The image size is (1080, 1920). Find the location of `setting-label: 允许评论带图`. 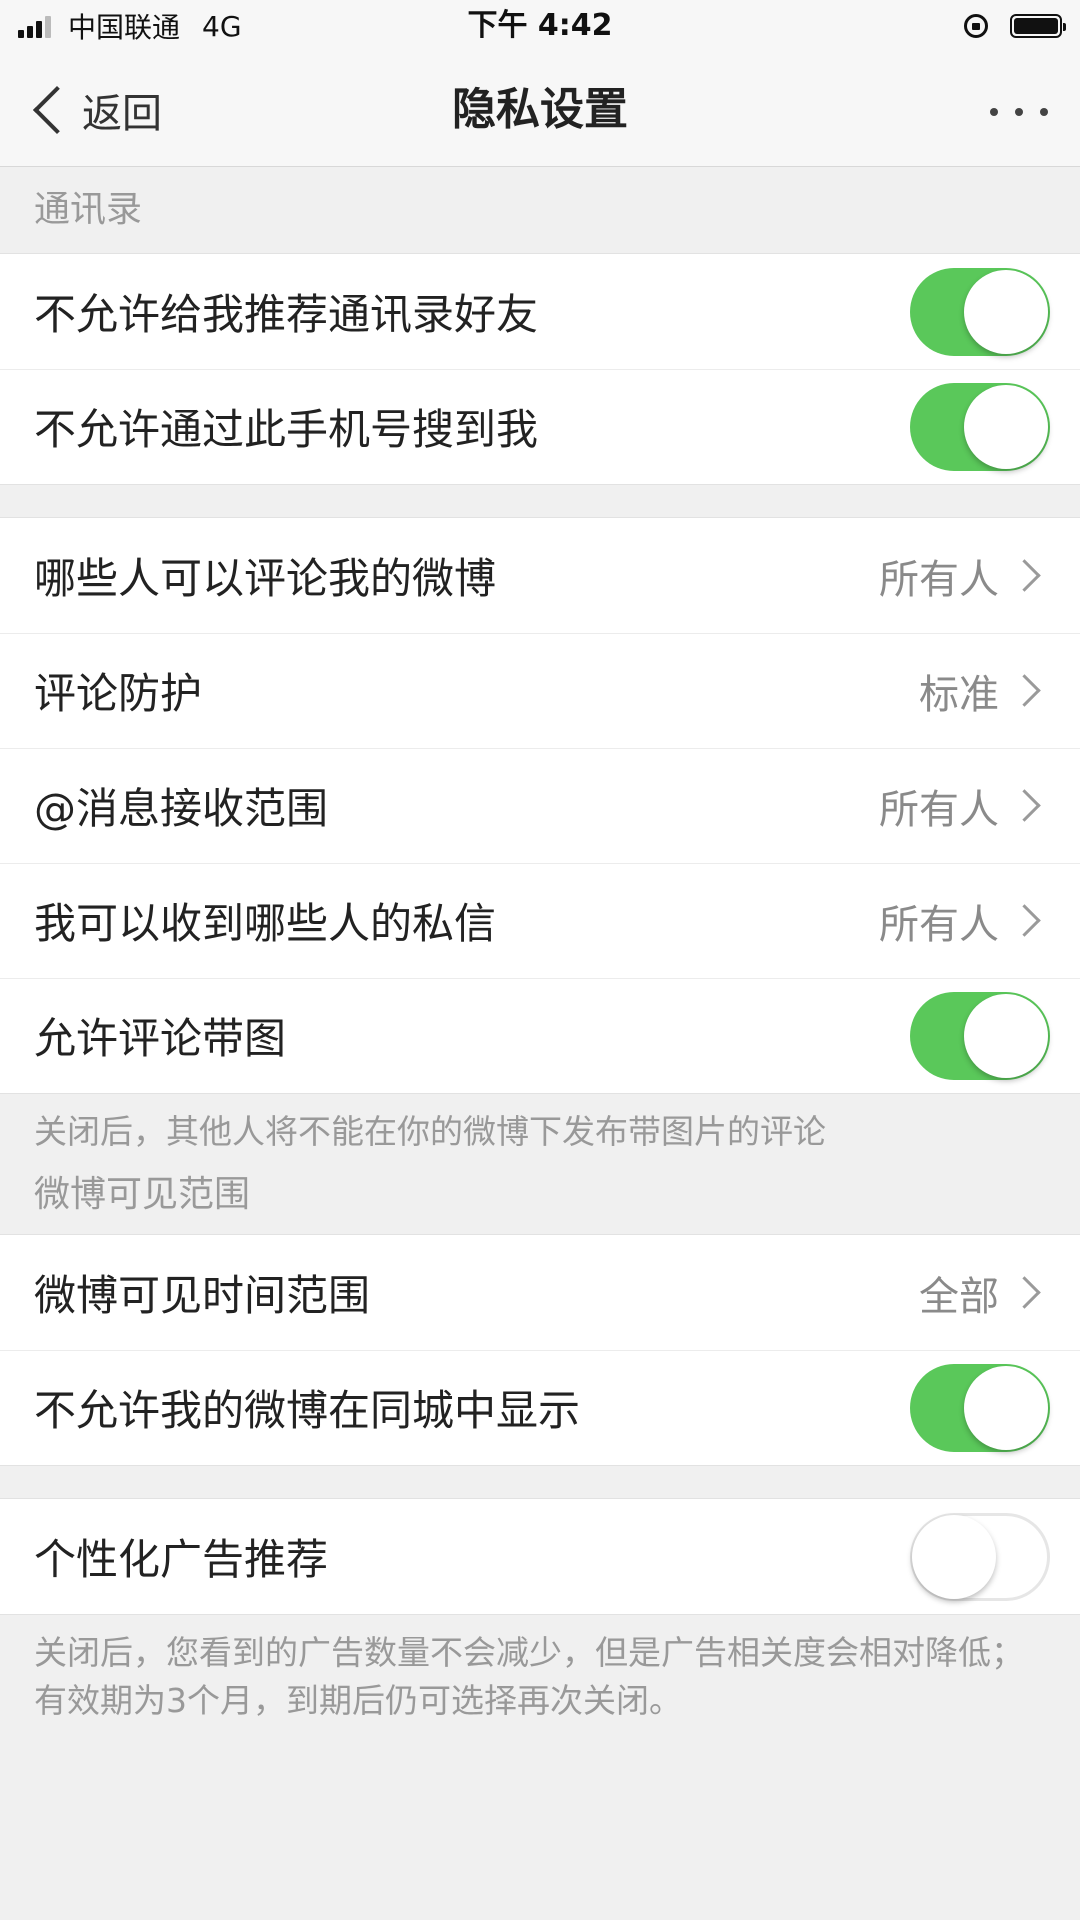

setting-label: 允许评论带图 is located at coordinates (160, 1038).